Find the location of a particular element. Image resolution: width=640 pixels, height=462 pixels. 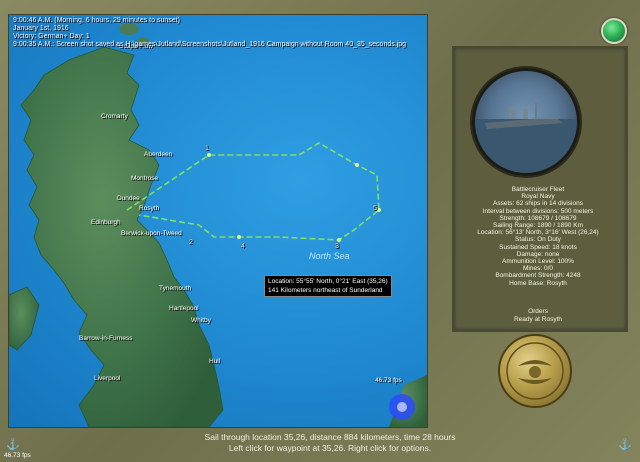

royal-navy-emblem-icon is located at coordinates (535, 371).